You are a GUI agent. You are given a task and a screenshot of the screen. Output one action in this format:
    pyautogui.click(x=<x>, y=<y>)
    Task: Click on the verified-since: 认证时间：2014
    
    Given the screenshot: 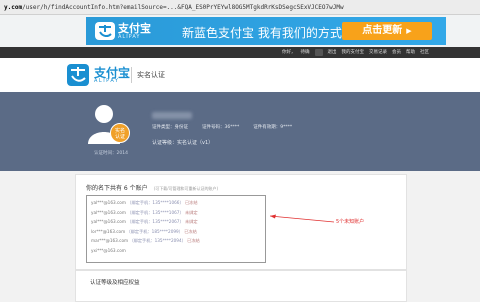 What is the action you would take?
    pyautogui.click(x=111, y=153)
    